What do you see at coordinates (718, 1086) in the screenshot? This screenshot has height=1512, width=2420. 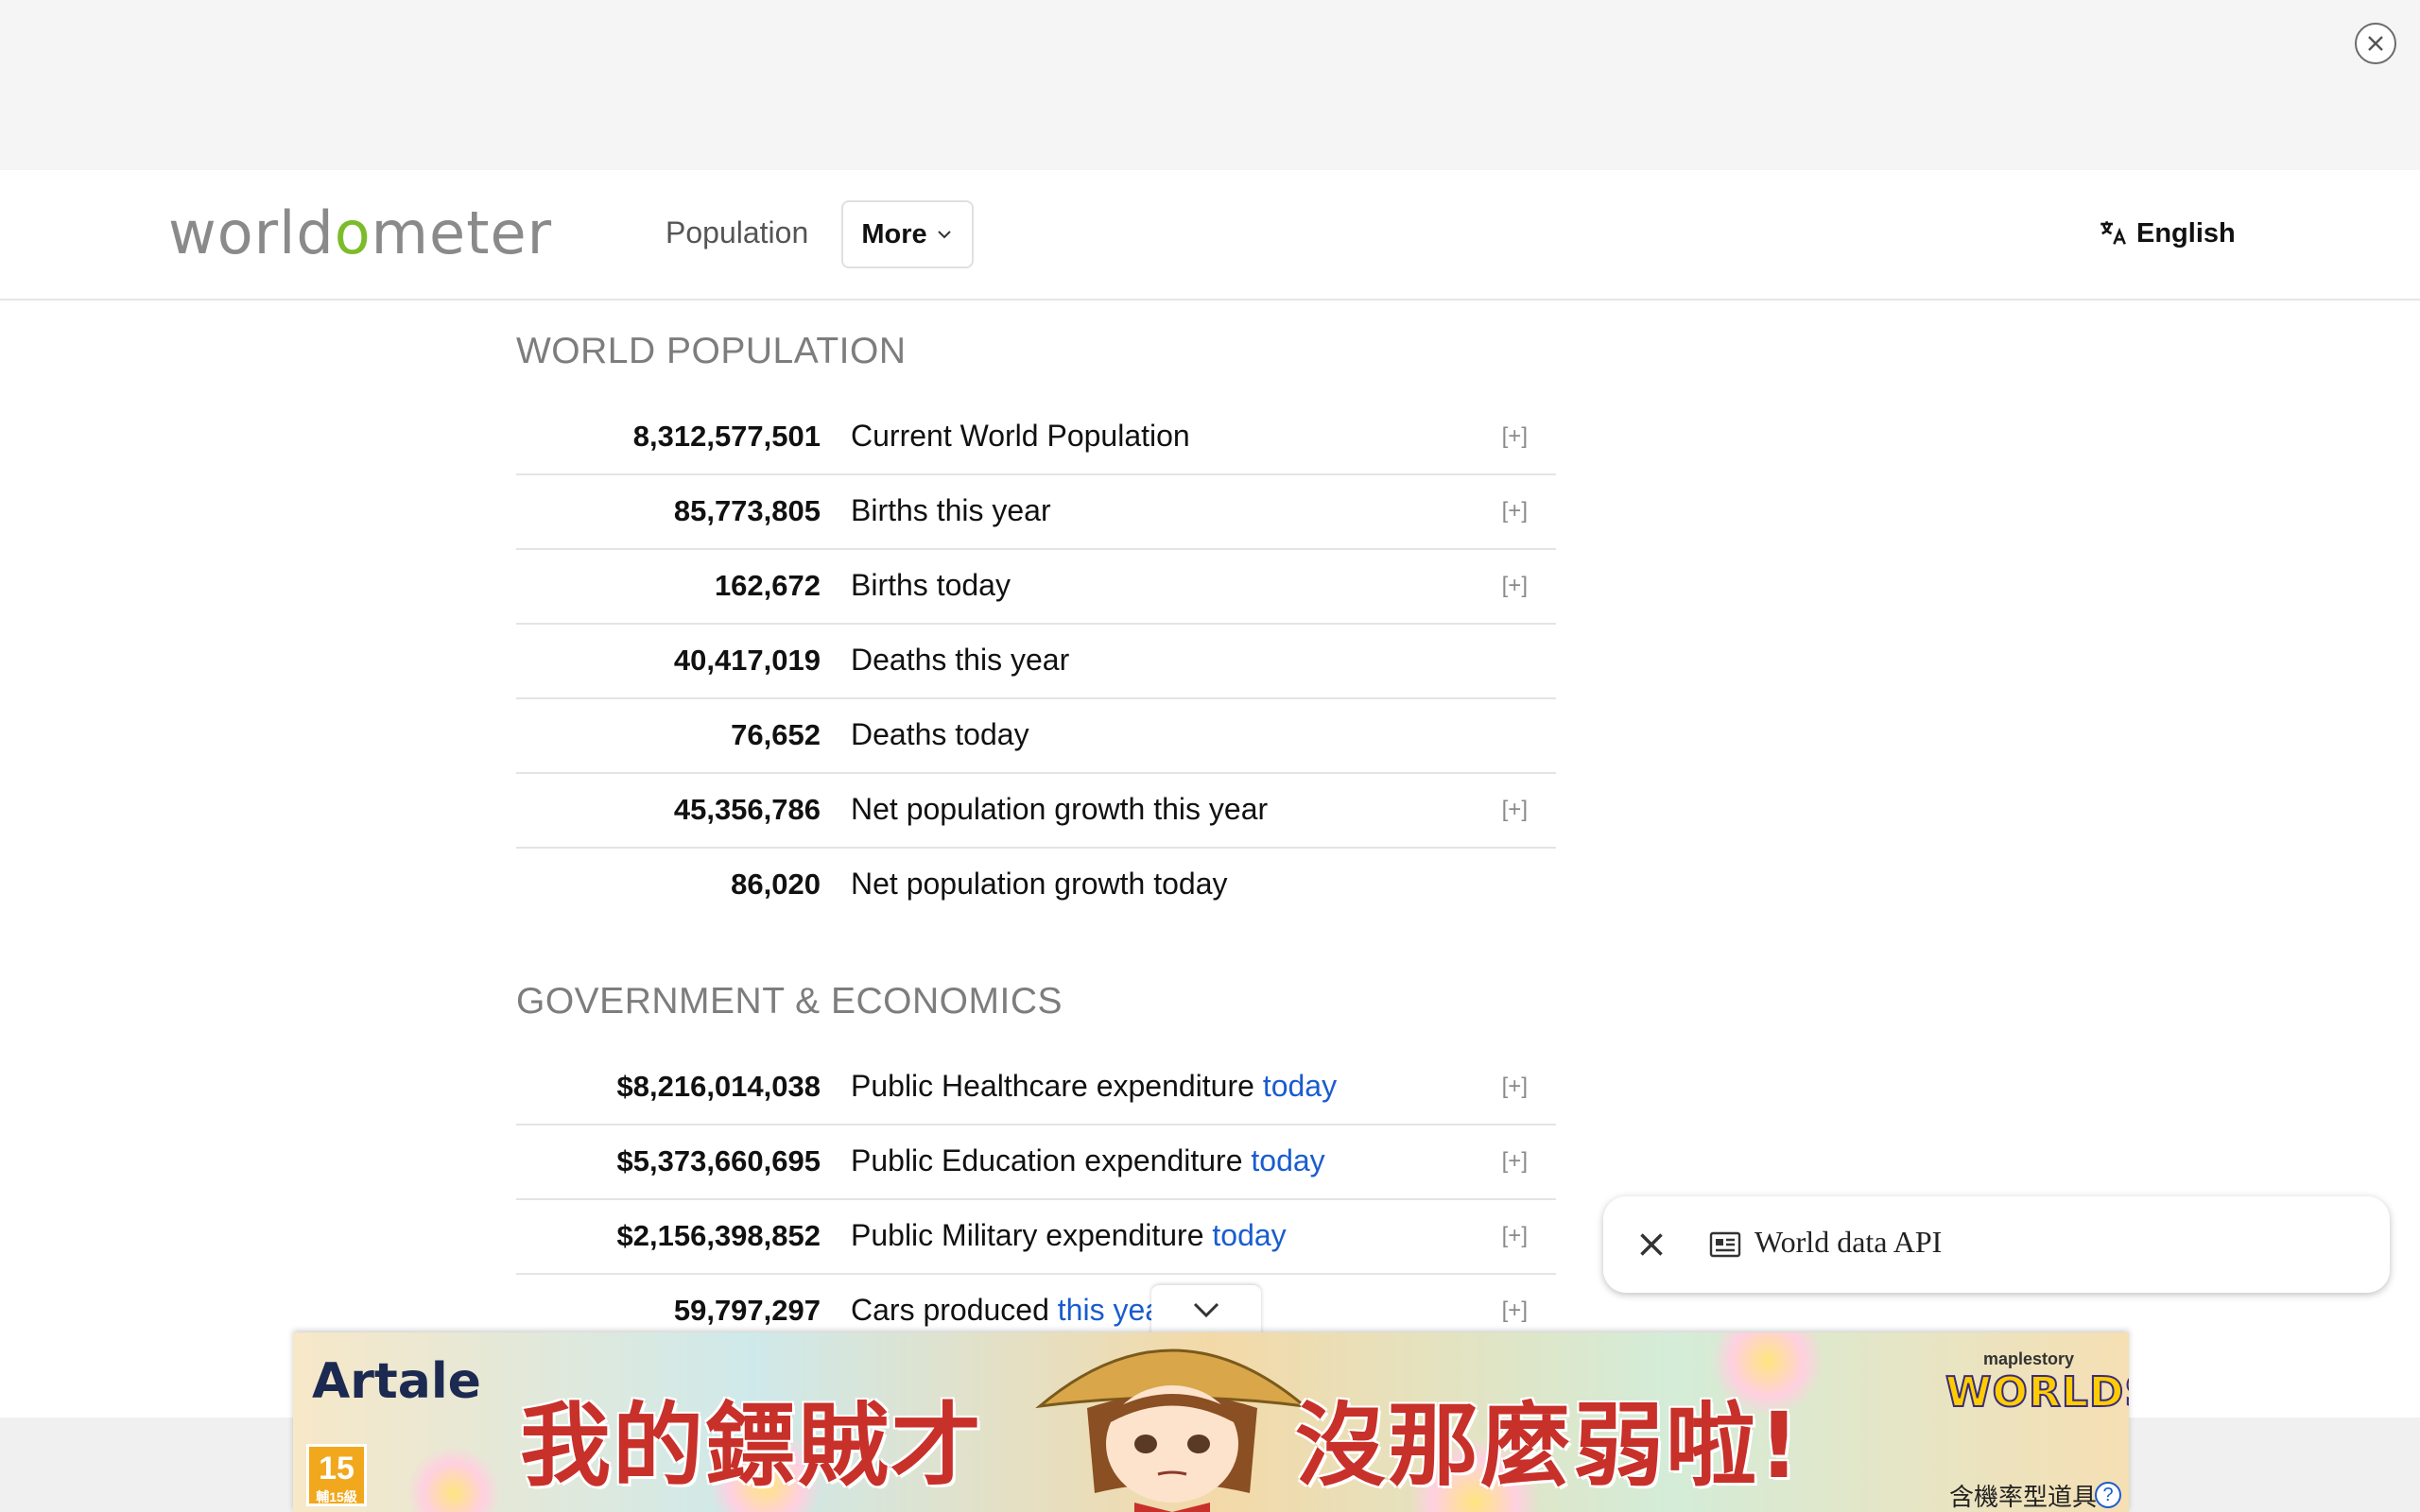 I see `counter-value: $8,216,014,038` at bounding box center [718, 1086].